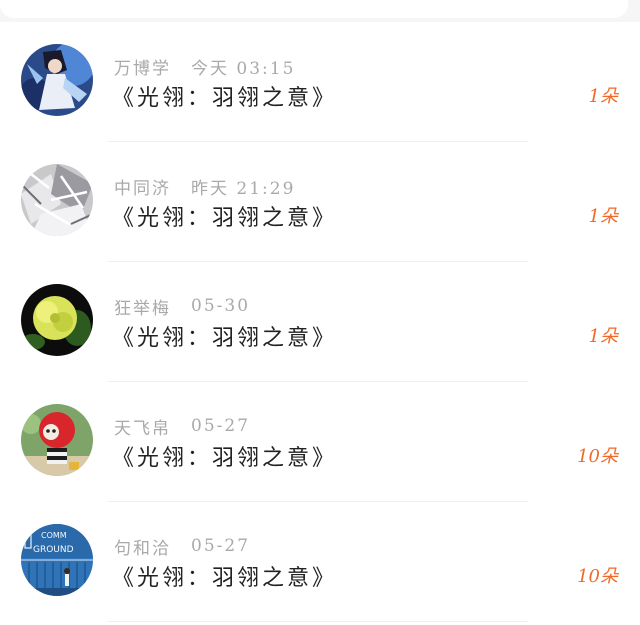 The height and width of the screenshot is (625, 640). Describe the element at coordinates (53, 550) in the screenshot. I see `avatar-text-line2: GROUND` at that location.